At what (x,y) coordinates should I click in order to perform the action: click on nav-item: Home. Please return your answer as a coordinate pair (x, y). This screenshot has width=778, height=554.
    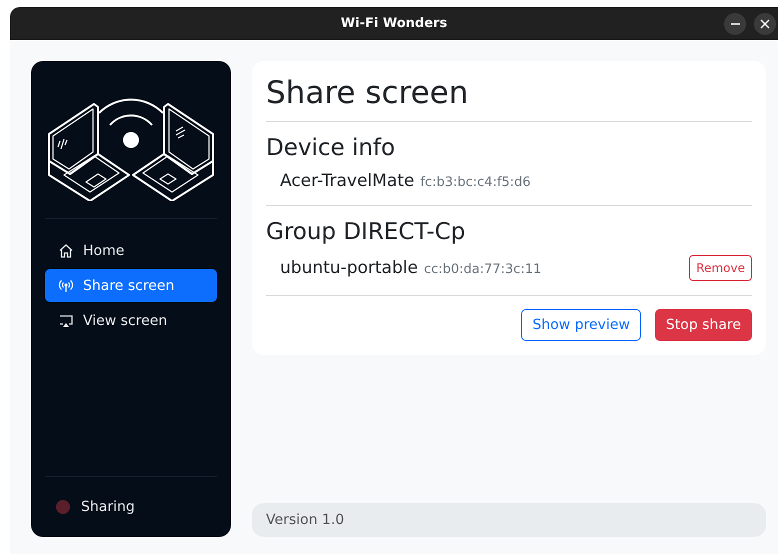
    Looking at the image, I should click on (131, 250).